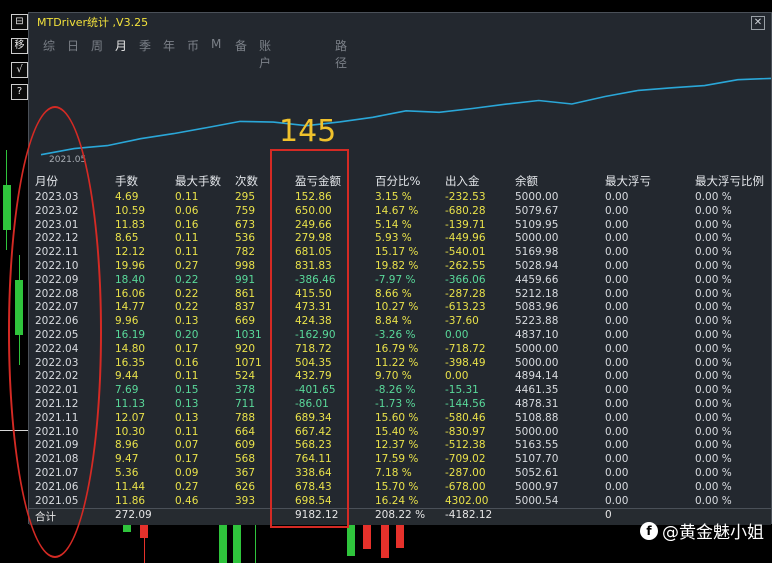 The width and height of the screenshot is (772, 563). Describe the element at coordinates (19, 92) in the screenshot. I see `help-button: ?` at that location.